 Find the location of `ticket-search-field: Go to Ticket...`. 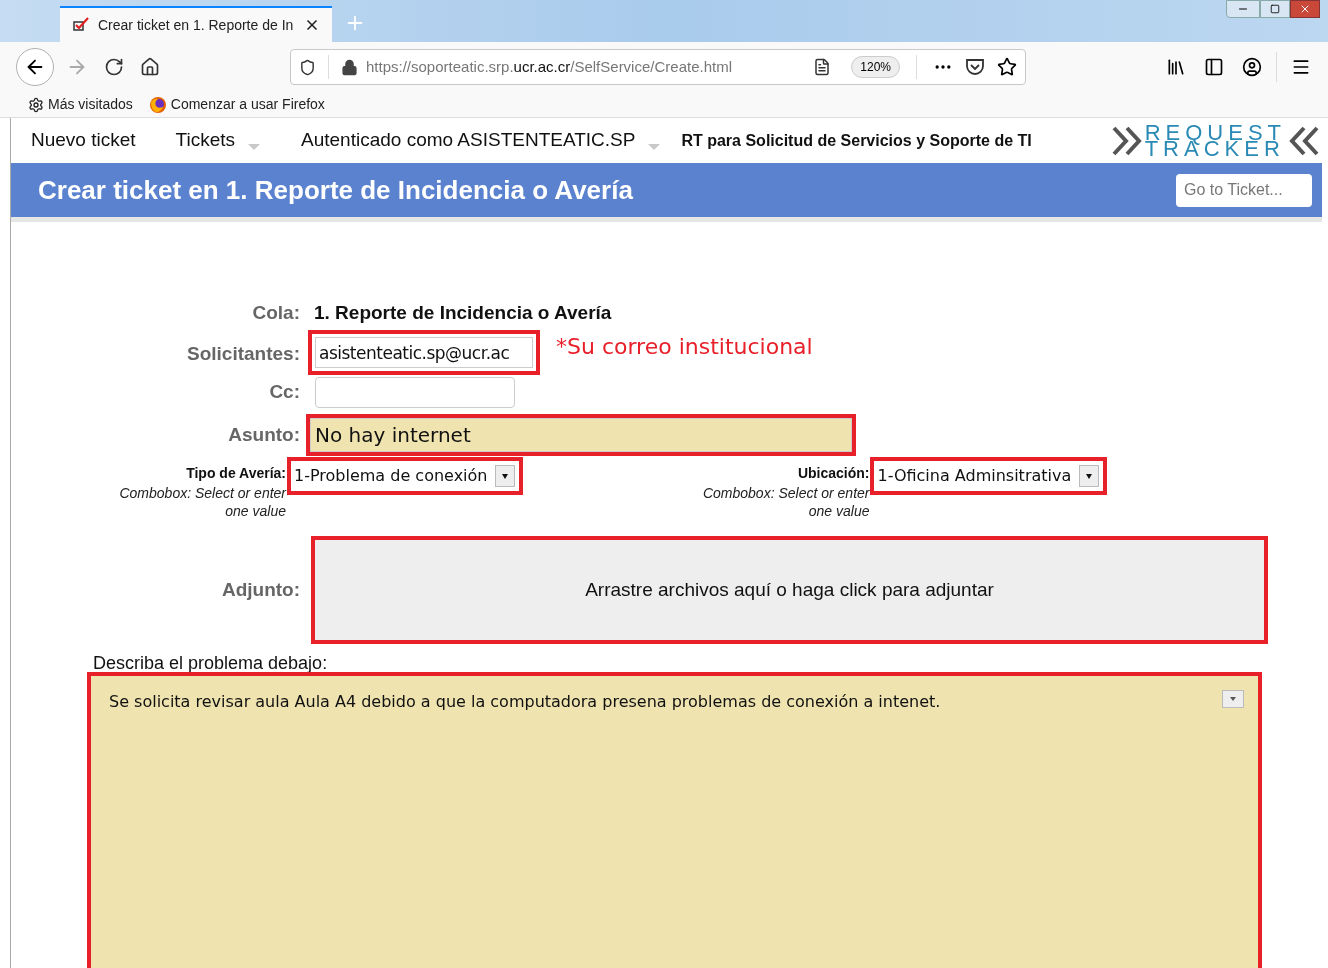

ticket-search-field: Go to Ticket... is located at coordinates (1244, 190).